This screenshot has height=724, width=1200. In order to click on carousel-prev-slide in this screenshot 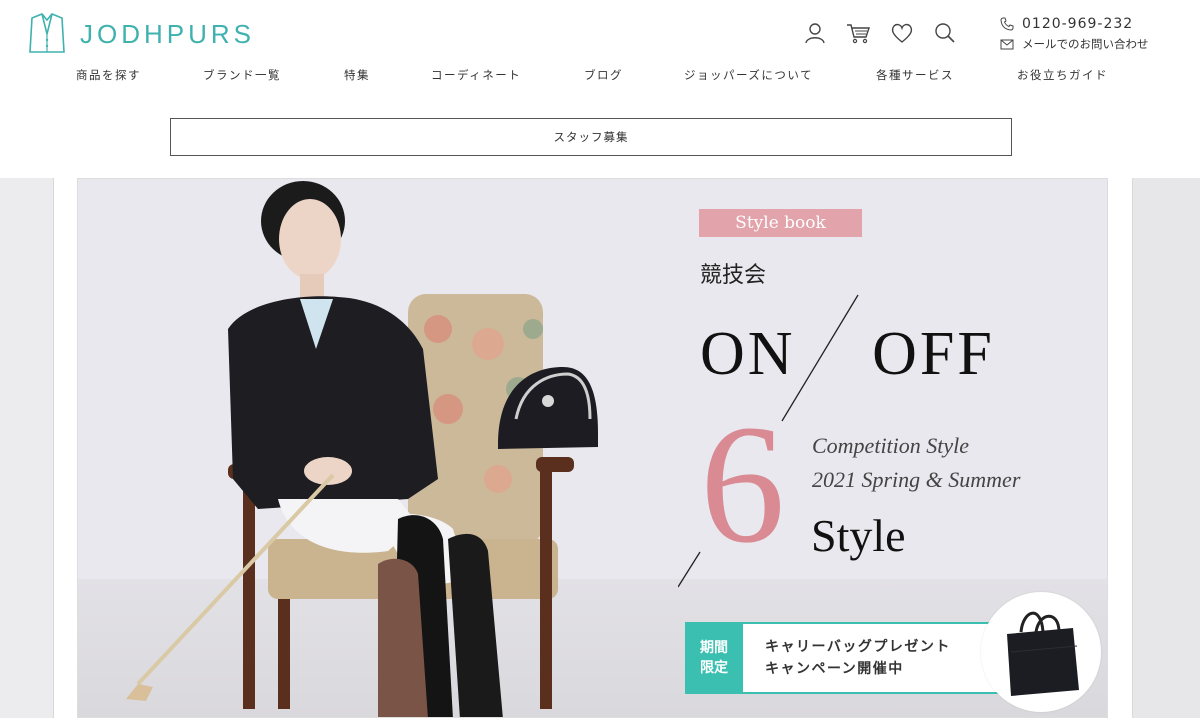, I will do `click(27, 448)`.